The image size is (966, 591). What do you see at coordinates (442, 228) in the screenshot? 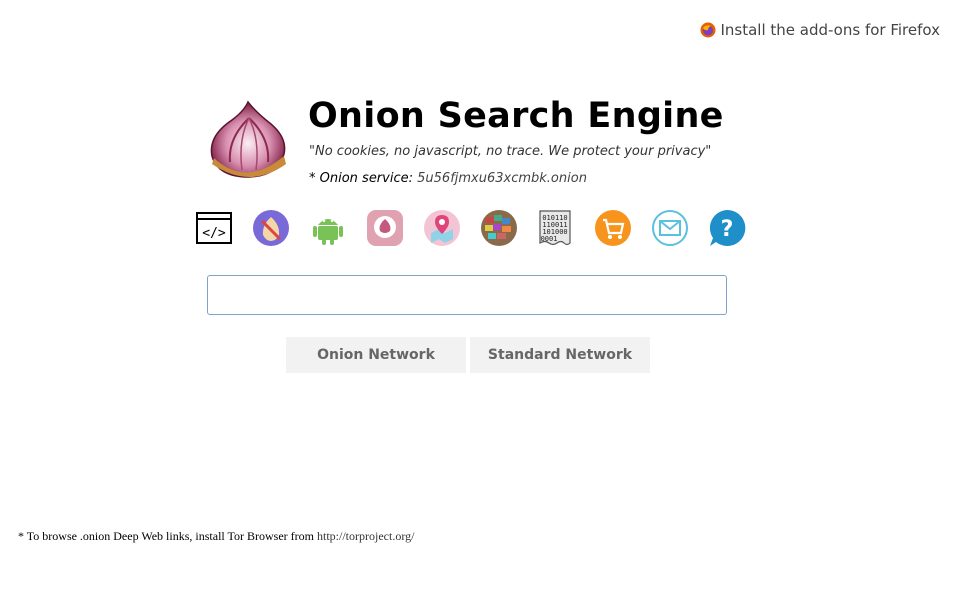
I see `map-pin-icon` at bounding box center [442, 228].